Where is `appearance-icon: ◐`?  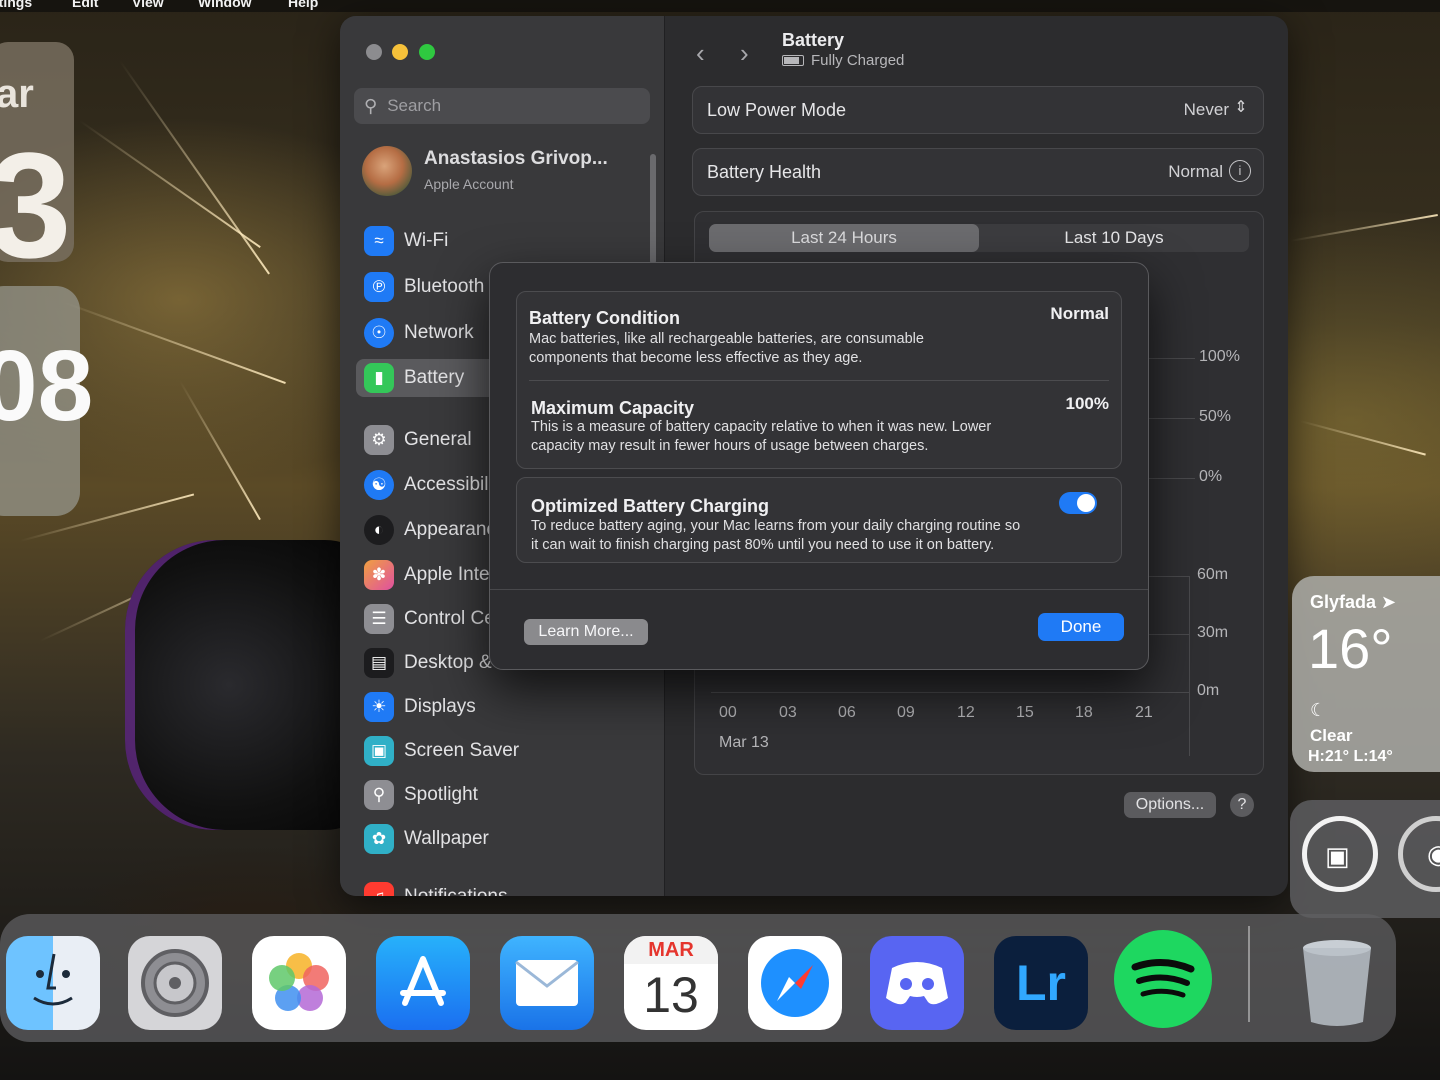
appearance-icon: ◐ is located at coordinates (379, 530).